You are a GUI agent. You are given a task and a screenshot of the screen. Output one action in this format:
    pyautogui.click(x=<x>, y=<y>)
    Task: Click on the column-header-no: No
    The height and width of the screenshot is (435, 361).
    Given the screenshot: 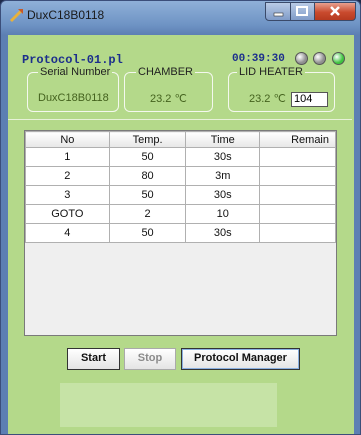 What is the action you would take?
    pyautogui.click(x=67, y=139)
    